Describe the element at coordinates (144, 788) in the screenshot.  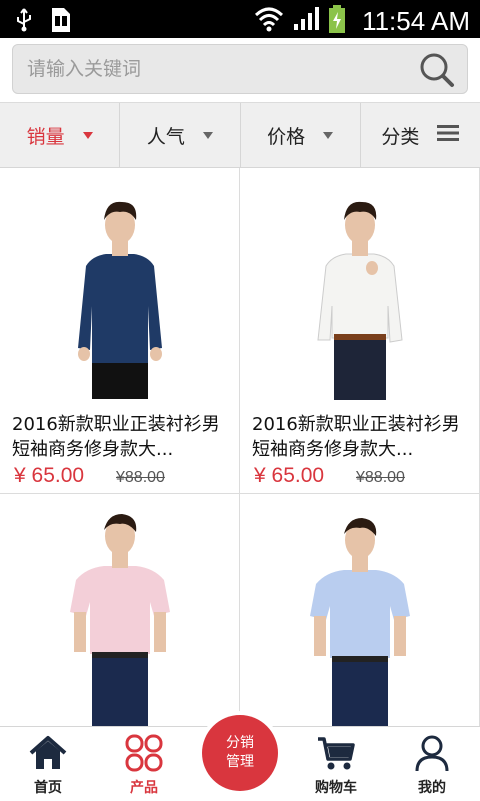
I see `tab-label: 产品` at that location.